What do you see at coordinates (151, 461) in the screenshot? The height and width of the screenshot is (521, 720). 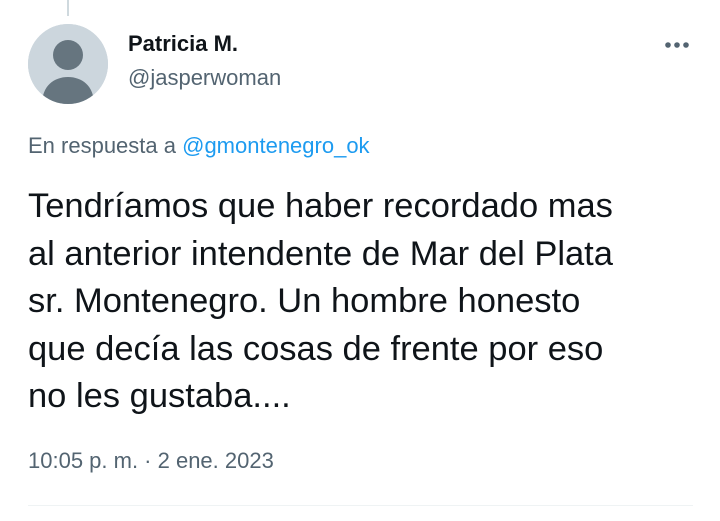 I see `tweet-timestamp: 10:05 p. m. · 2 ene. 2023` at bounding box center [151, 461].